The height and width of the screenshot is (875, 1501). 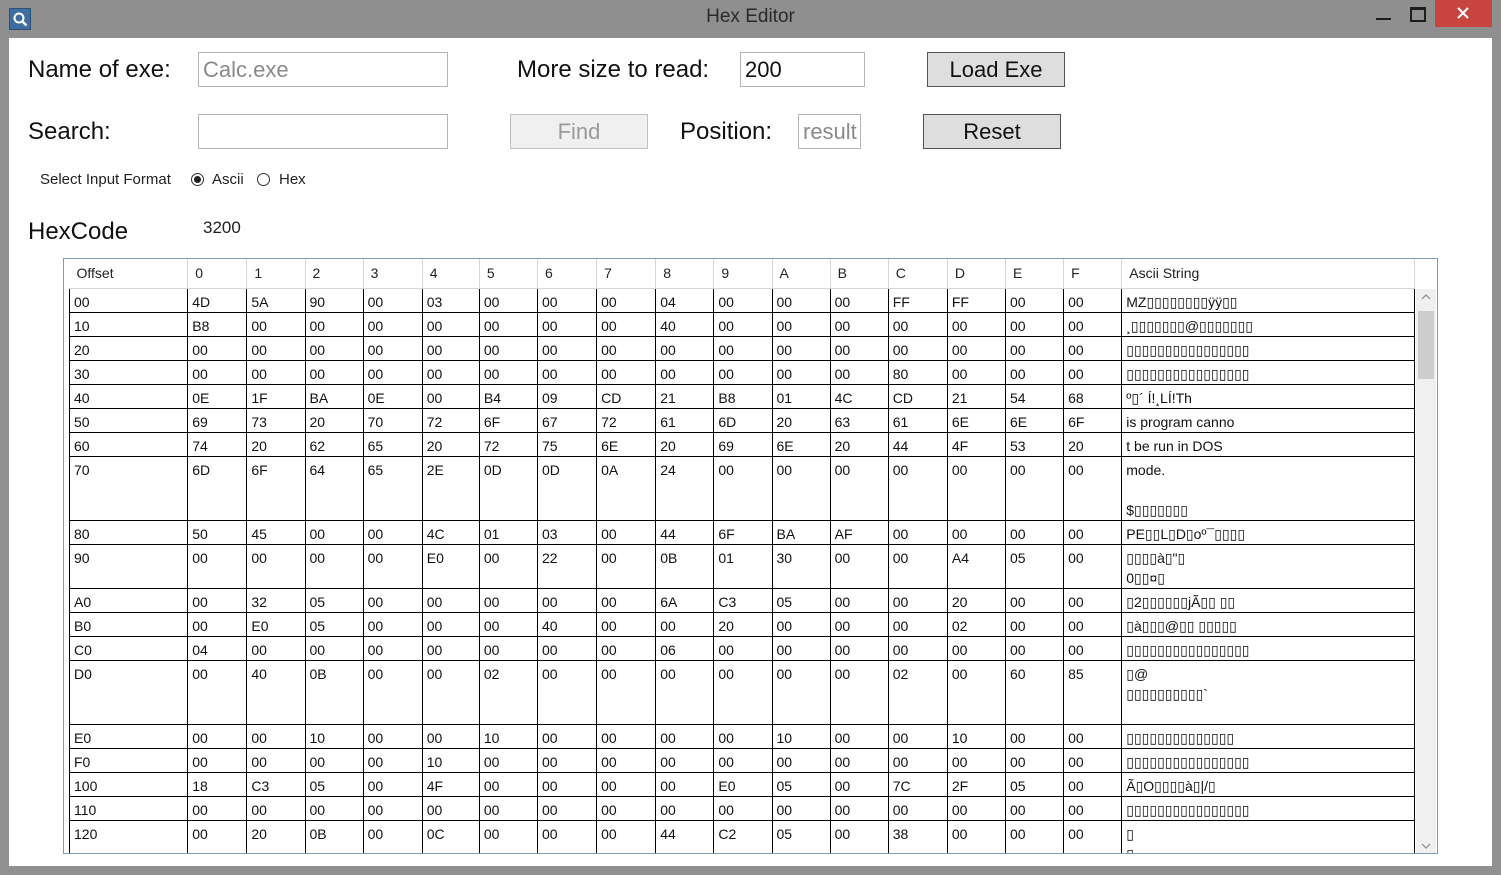 What do you see at coordinates (741, 836) in the screenshot?
I see `table-row: 120 00 20 0B 00 0C 00 00 00 44 C2 05 00 38 00 00 00 ▯ ▯` at bounding box center [741, 836].